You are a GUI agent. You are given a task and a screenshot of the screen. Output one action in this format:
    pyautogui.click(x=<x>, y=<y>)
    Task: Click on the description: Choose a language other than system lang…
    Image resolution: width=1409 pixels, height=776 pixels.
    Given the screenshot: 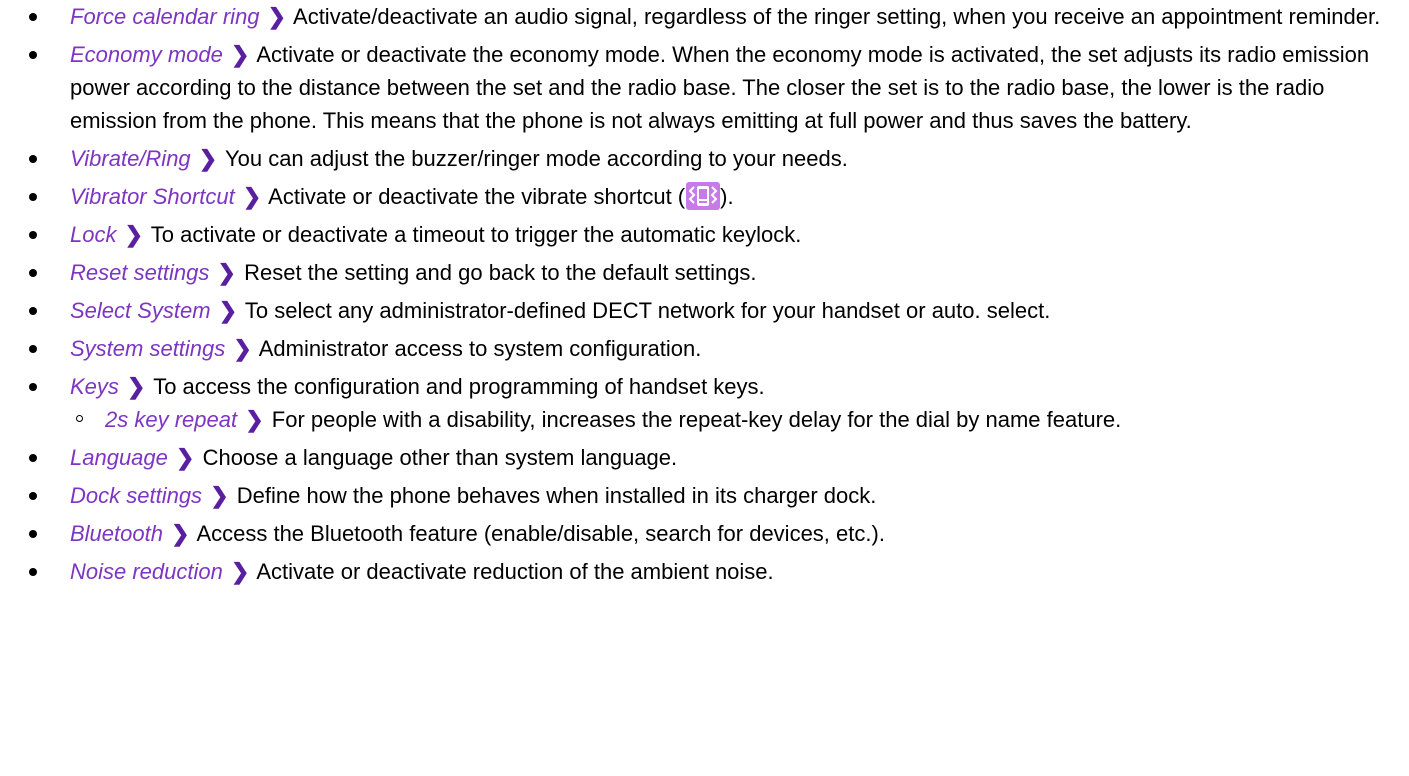 What is the action you would take?
    pyautogui.click(x=440, y=457)
    